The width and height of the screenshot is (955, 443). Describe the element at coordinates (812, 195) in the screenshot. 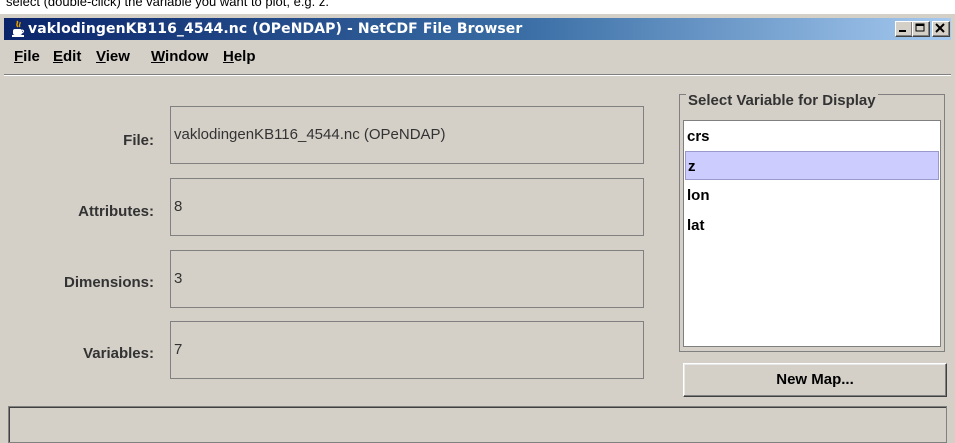

I see `variable-item-lon: lon` at that location.